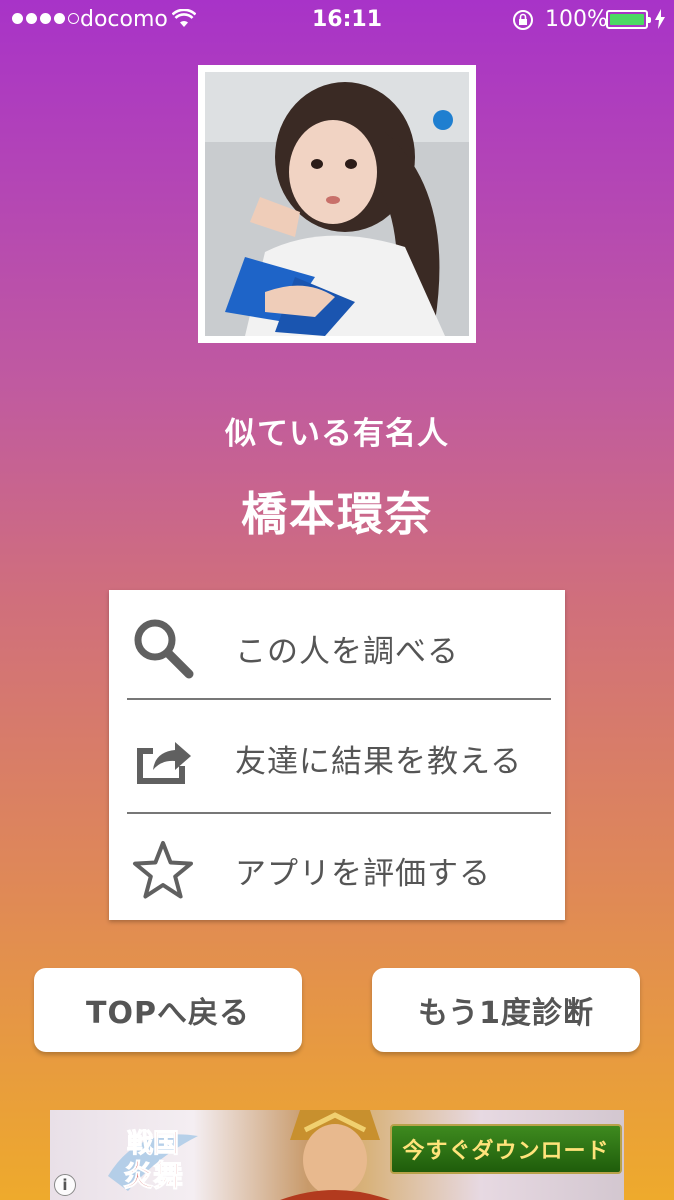 This screenshot has height=1200, width=674. Describe the element at coordinates (168, 1010) in the screenshot. I see `back-to-top-button: TOPへ戻る` at that location.